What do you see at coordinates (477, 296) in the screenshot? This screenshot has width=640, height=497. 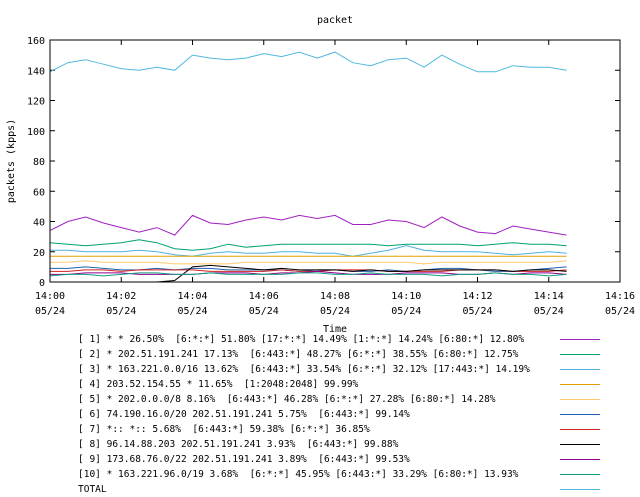 I see `x-tick-time: 14:12` at bounding box center [477, 296].